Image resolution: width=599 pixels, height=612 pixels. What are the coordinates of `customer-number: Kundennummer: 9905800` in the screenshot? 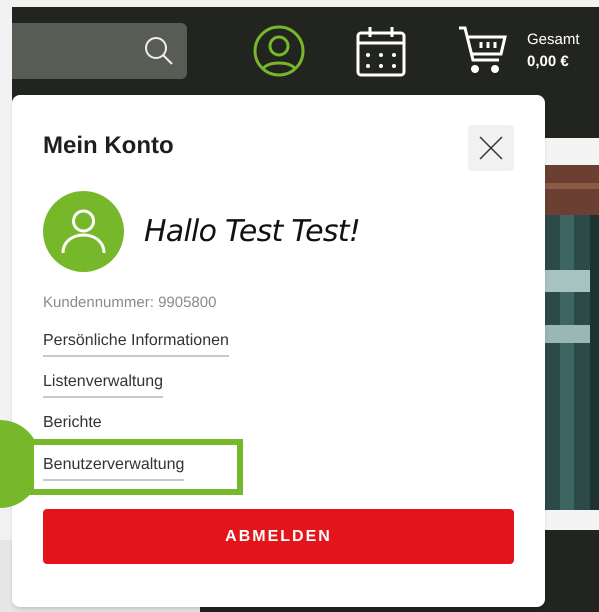 It's located at (130, 303).